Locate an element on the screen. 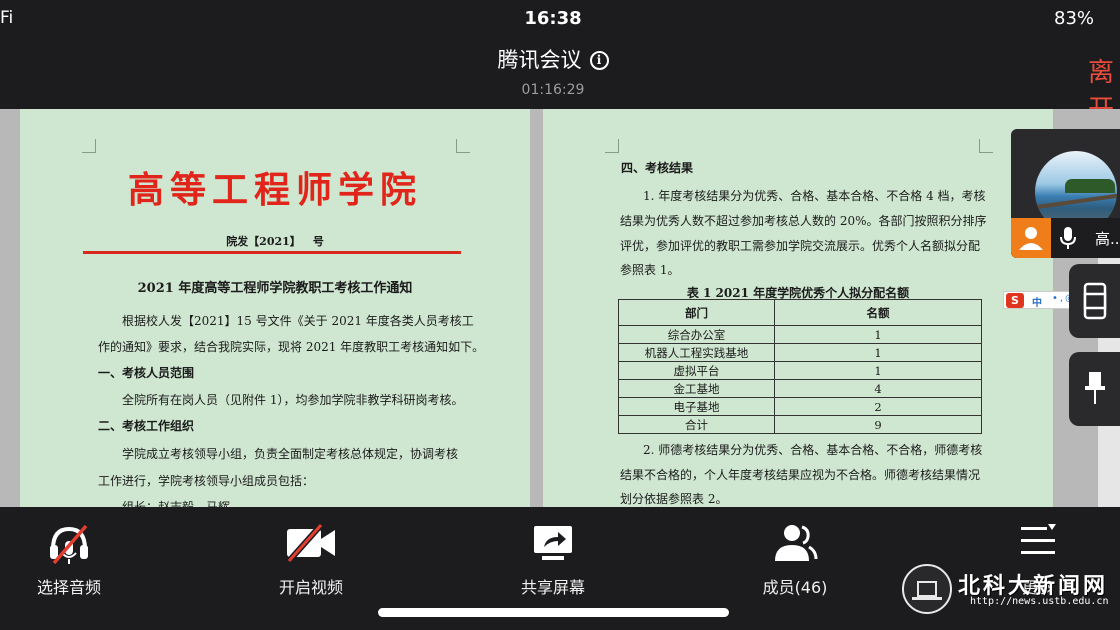  status-bar: Fi 16:38 83% is located at coordinates (560, 20).